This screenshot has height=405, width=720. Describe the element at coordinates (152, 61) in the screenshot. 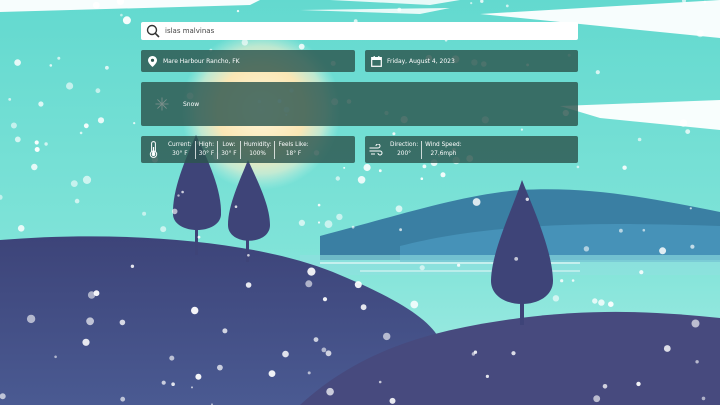

I see `map-pin-icon` at that location.